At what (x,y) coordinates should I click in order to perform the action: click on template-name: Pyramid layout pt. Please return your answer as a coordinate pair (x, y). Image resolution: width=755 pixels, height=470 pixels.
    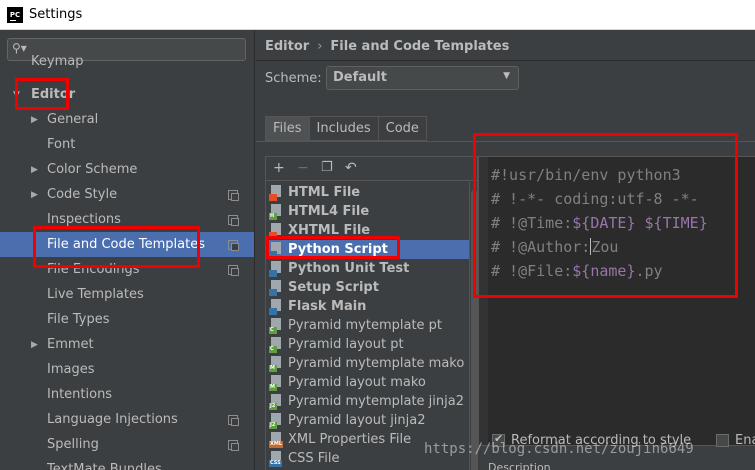
    Looking at the image, I should click on (346, 344).